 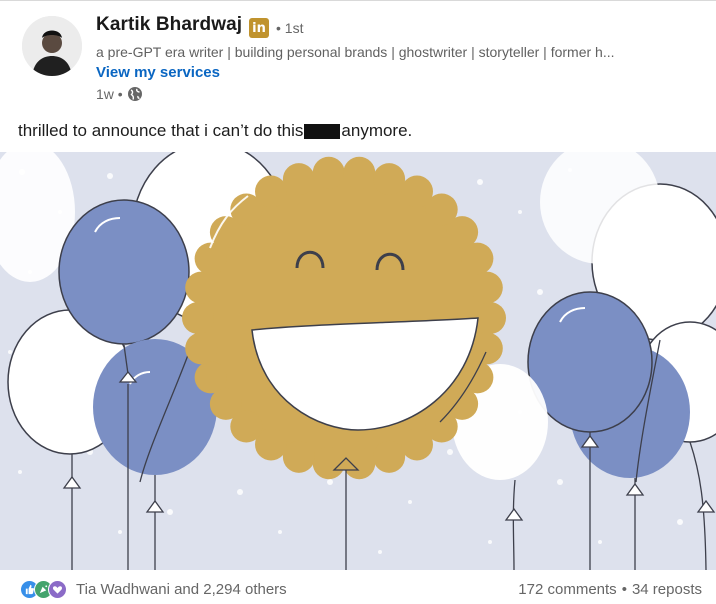 I want to click on post-meta: 1w •, so click(x=119, y=94).